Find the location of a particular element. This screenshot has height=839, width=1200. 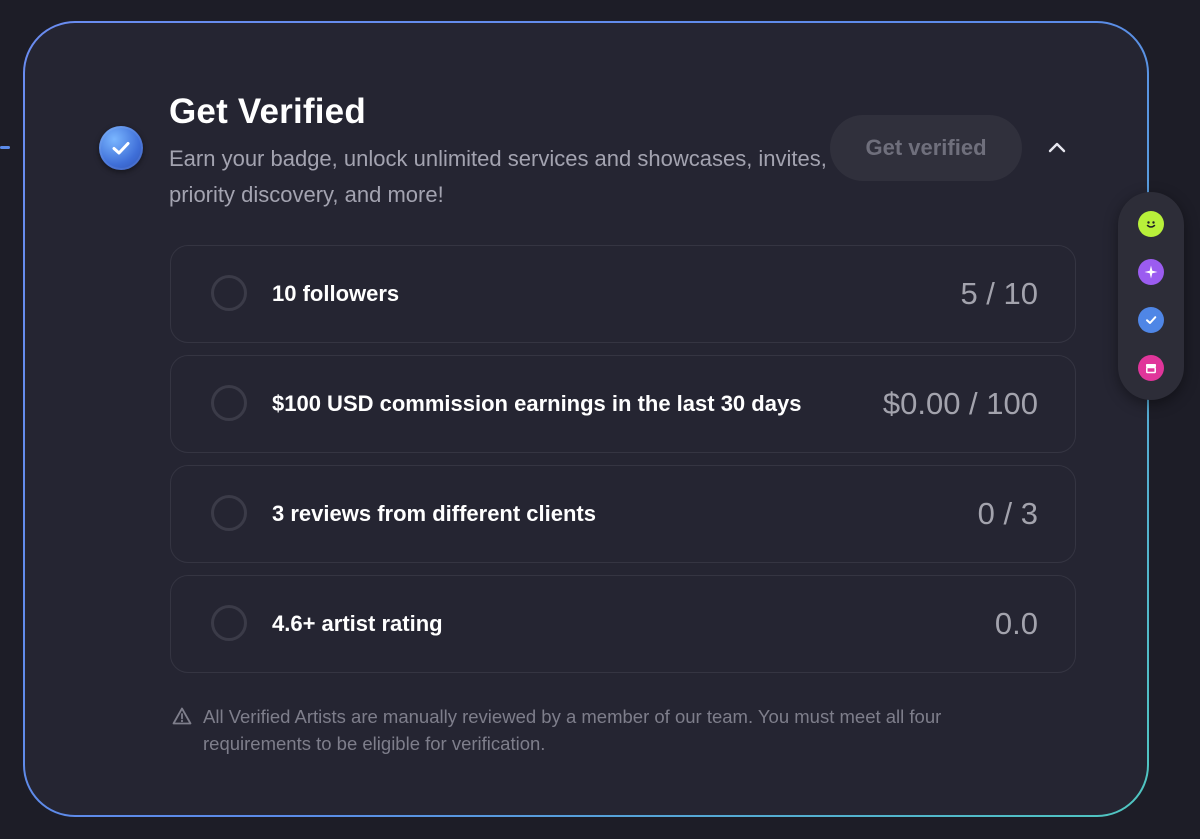

rail-item-smile is located at coordinates (1151, 224).